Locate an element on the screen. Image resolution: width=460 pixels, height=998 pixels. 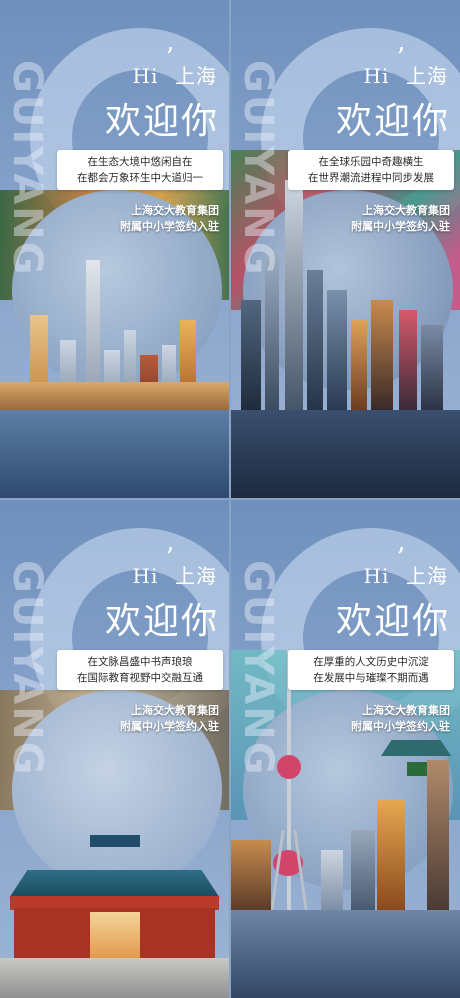
tagline-box: 在生态大境中悠闲自在 在都会万象环生中大道归一 is located at coordinates (140, 170).